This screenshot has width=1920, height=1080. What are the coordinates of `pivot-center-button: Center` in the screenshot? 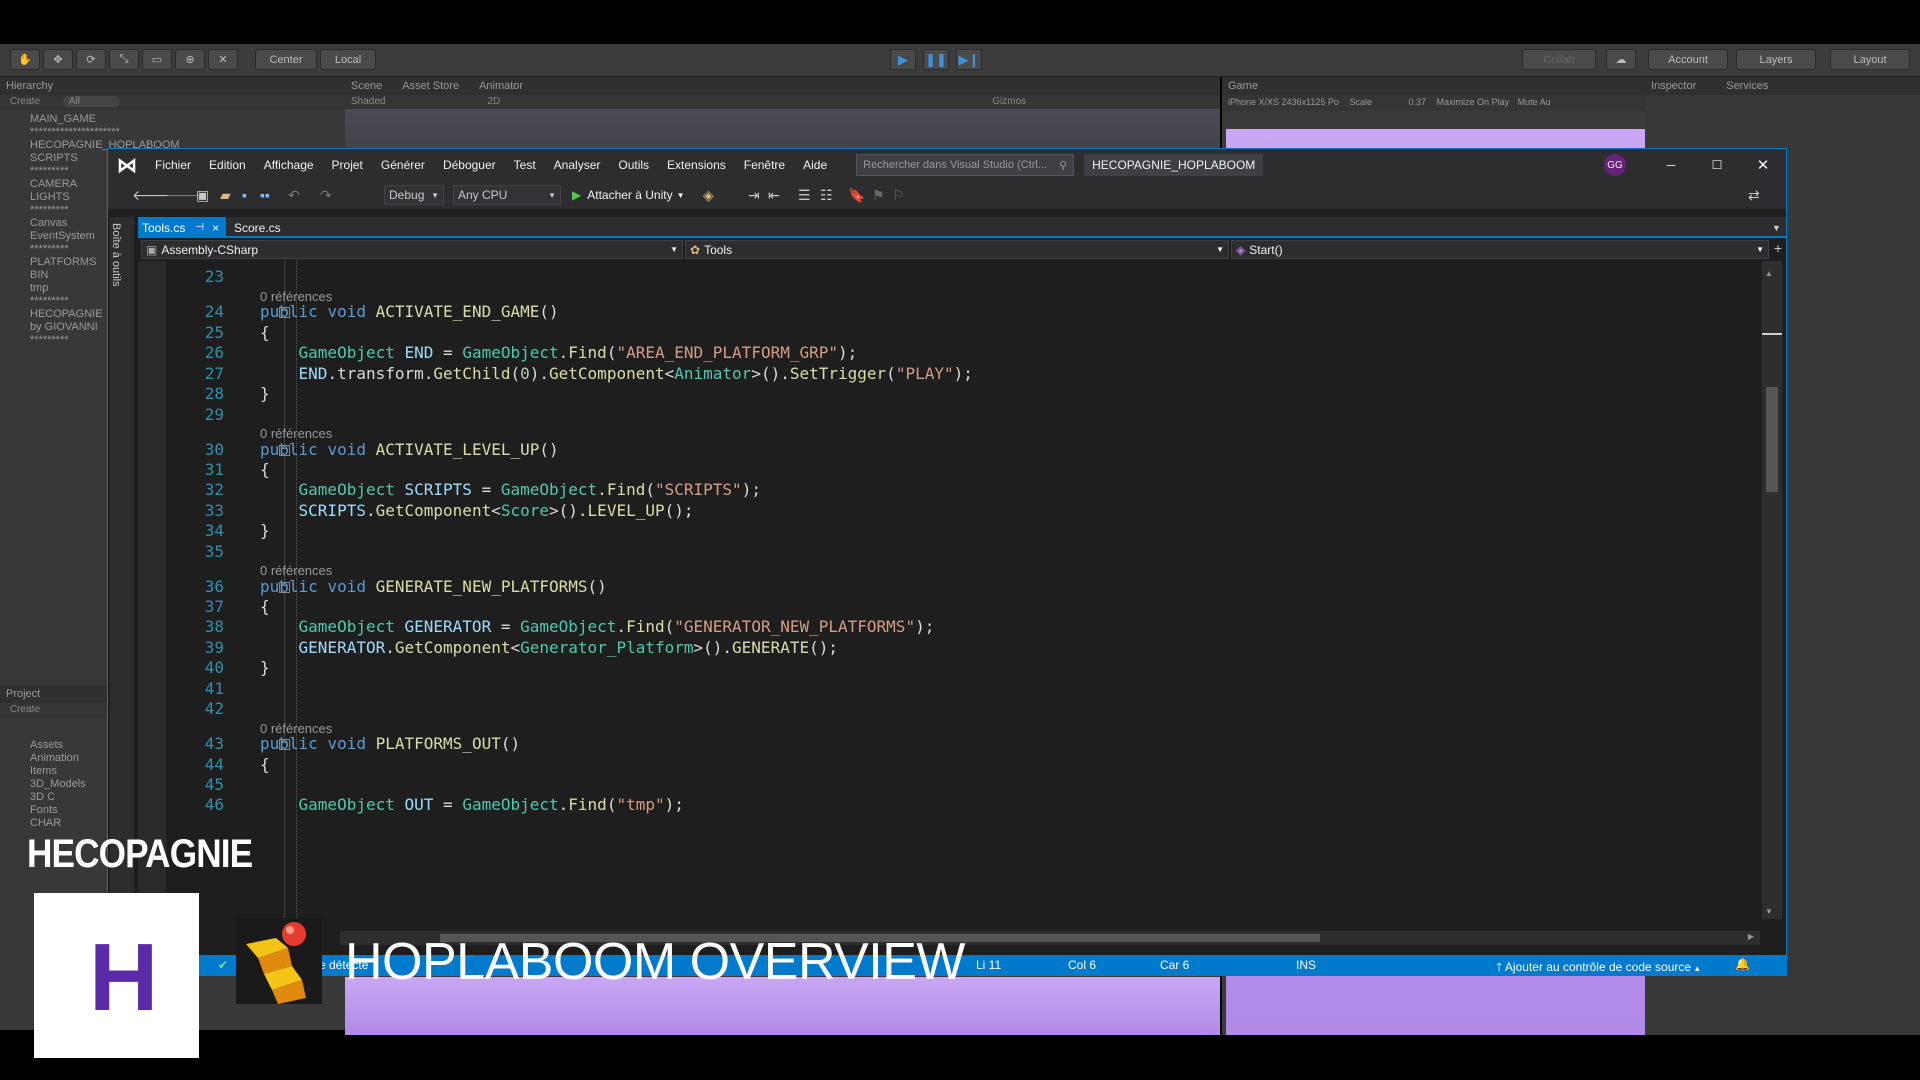 It's located at (286, 59).